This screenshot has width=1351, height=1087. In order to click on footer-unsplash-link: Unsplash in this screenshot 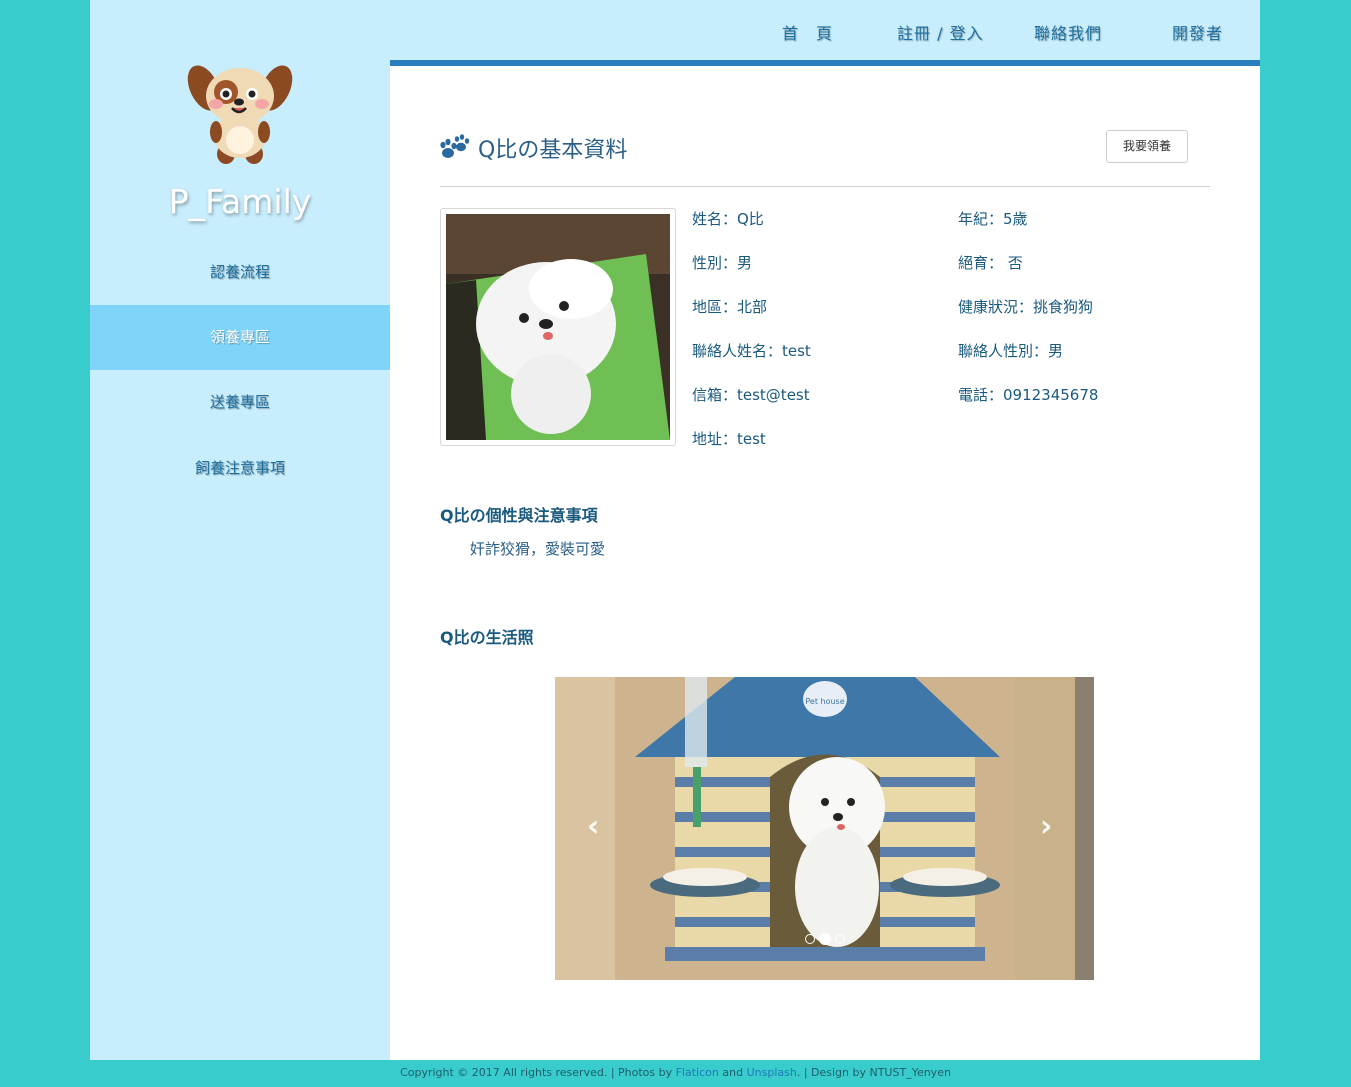, I will do `click(772, 1072)`.